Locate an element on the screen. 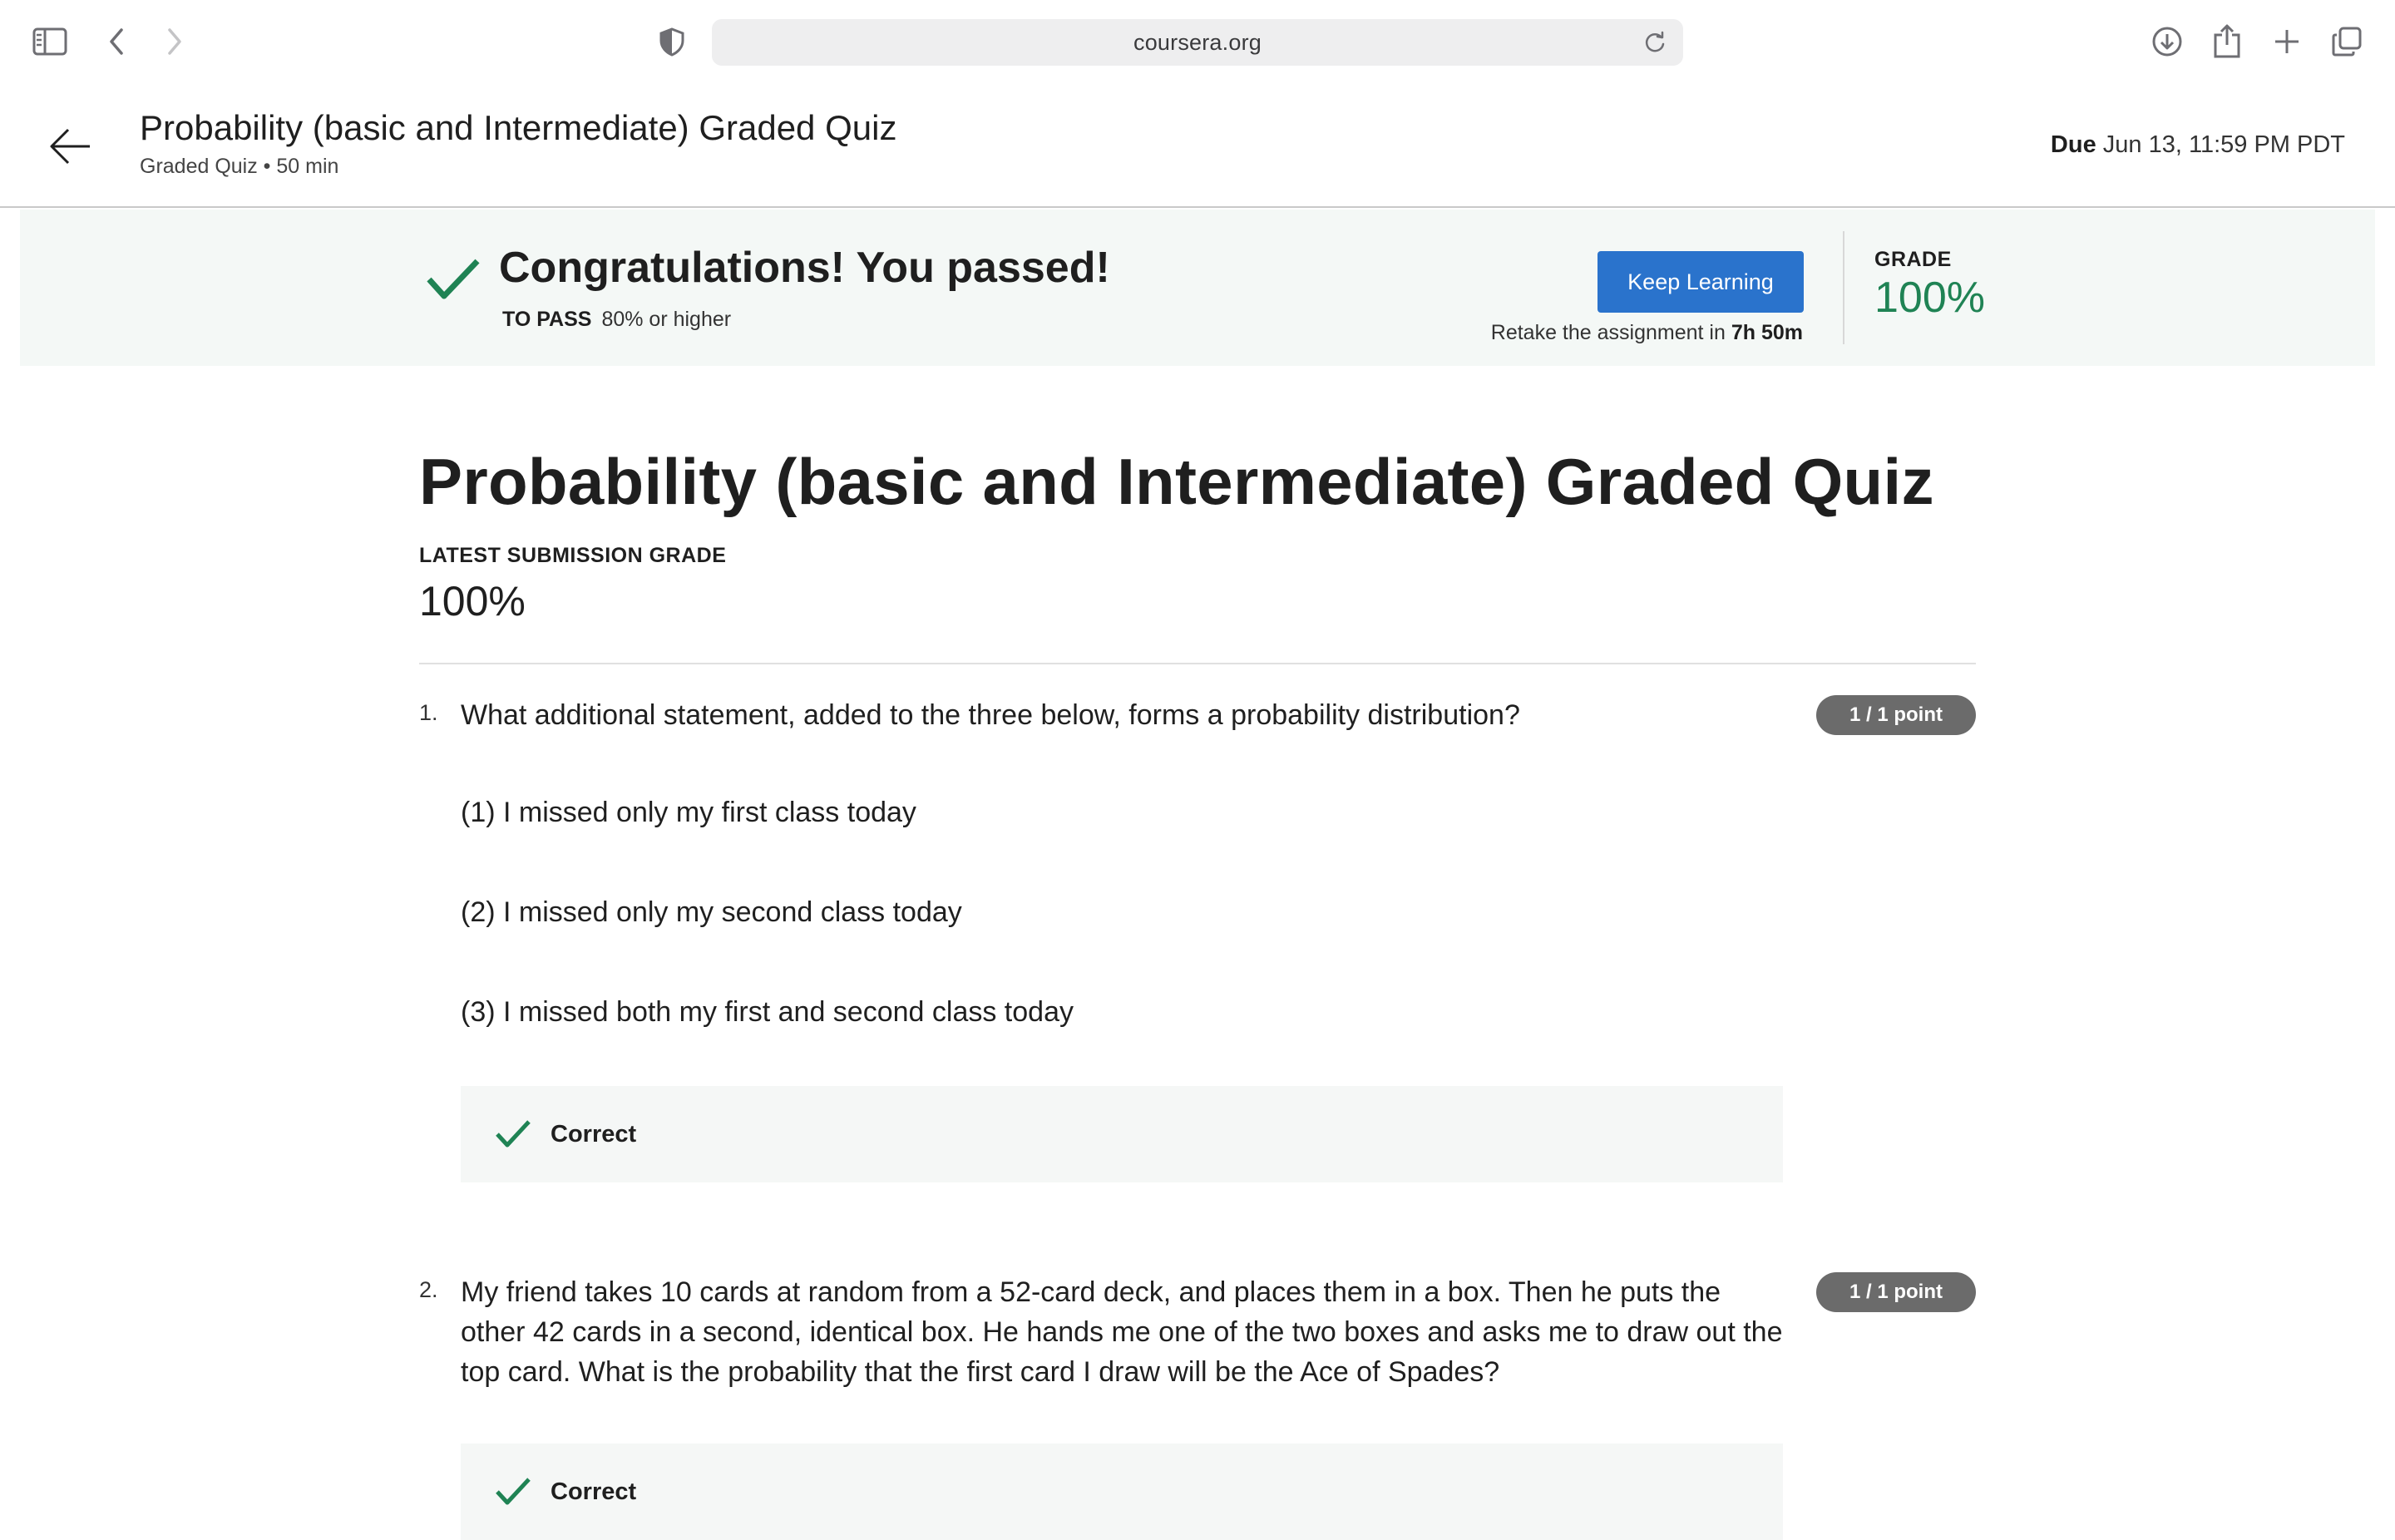  url-text: coursera.org is located at coordinates (1197, 42).